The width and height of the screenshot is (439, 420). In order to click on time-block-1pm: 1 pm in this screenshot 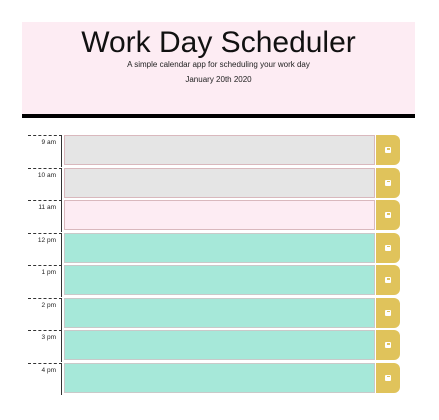, I will do `click(214, 281)`.